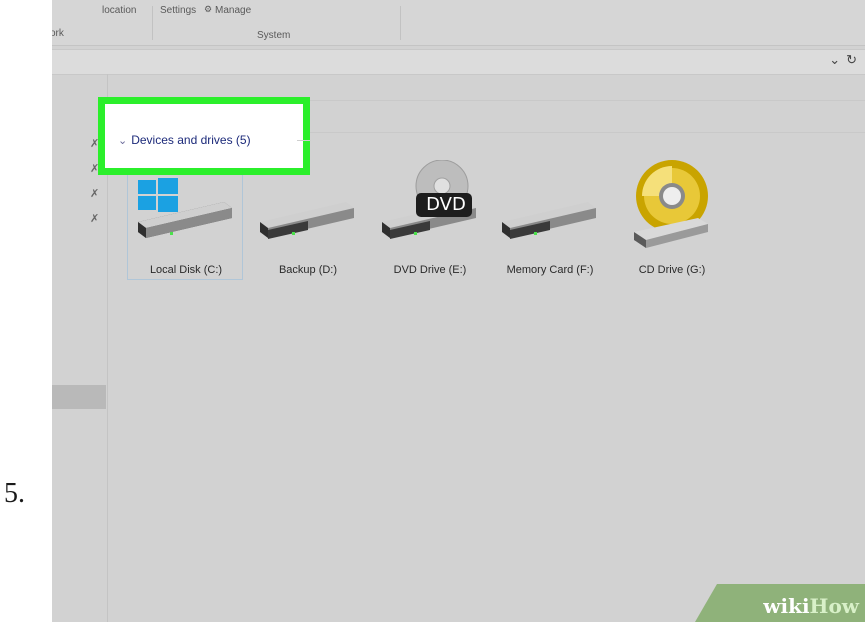  What do you see at coordinates (550, 270) in the screenshot?
I see `drive-label: Memory Card (F:)` at bounding box center [550, 270].